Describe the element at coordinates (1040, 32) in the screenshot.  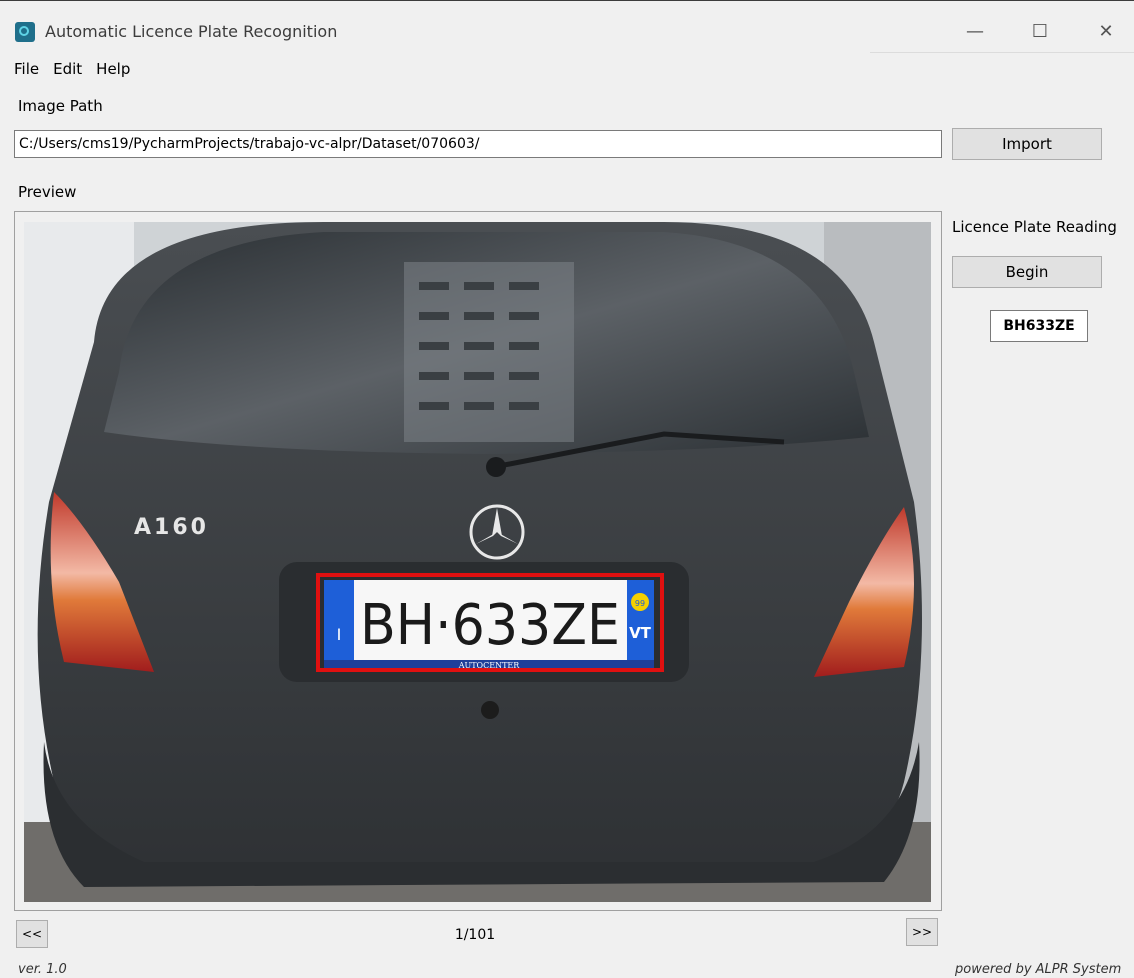
I see `maximize-button: ☐` at that location.